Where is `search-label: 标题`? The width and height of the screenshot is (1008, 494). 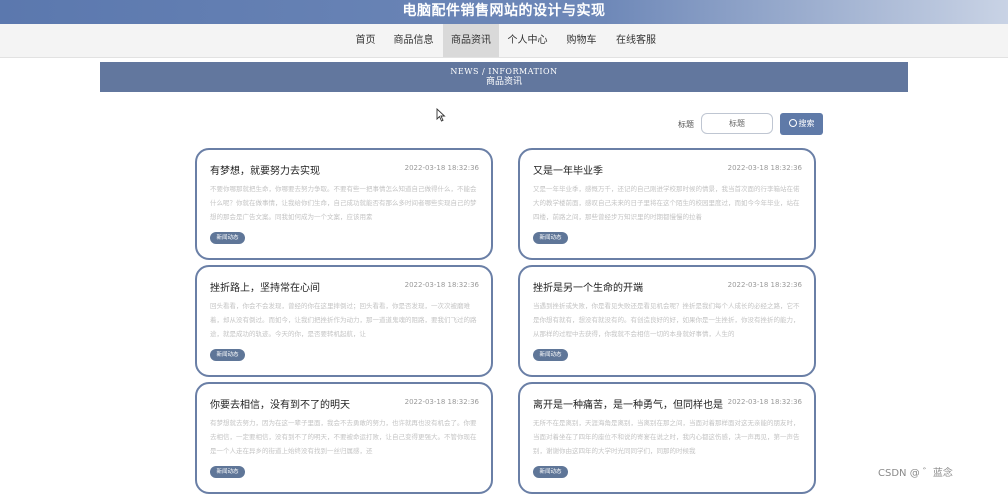
search-label: 标题 is located at coordinates (686, 124).